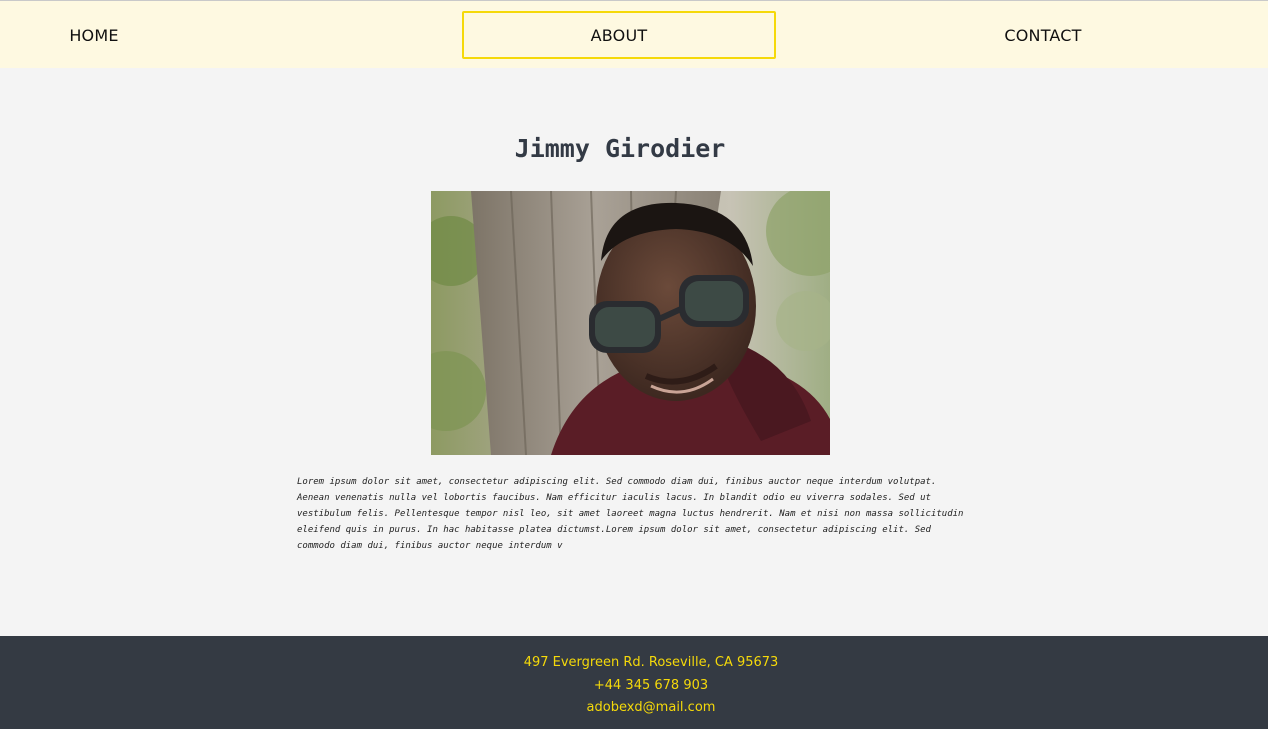 The width and height of the screenshot is (1268, 729). Describe the element at coordinates (634, 685) in the screenshot. I see `footer-phone: +44 345 678 903` at that location.